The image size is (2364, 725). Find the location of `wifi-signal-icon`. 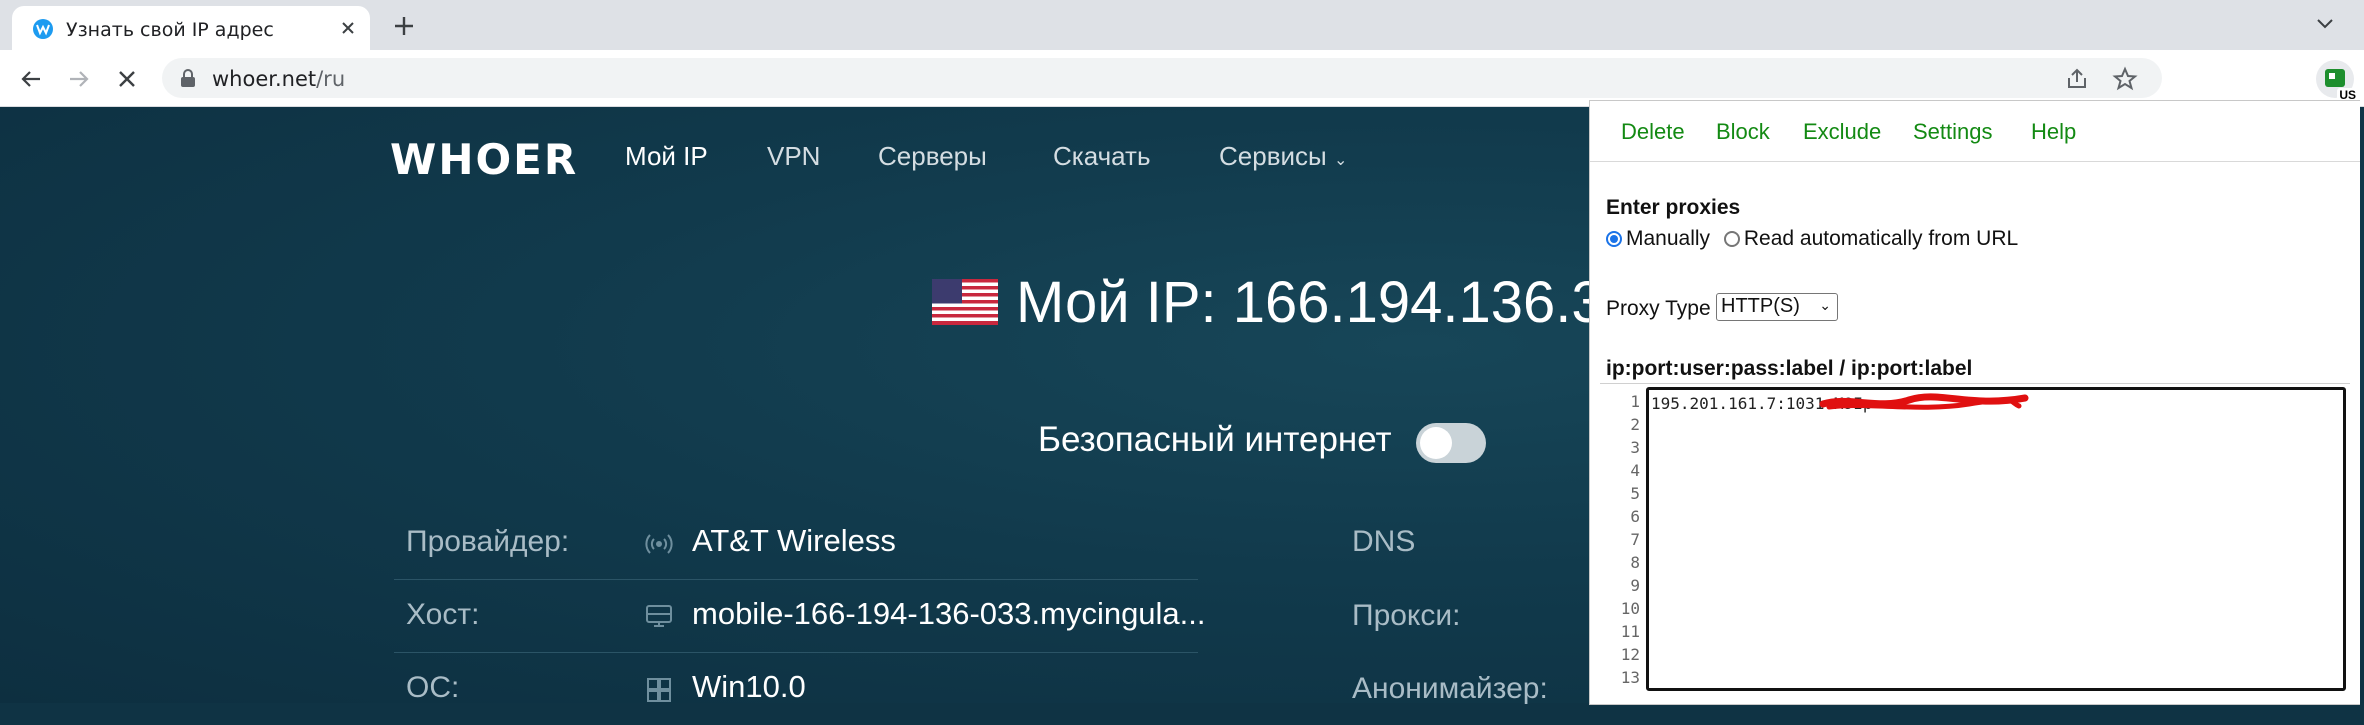

wifi-signal-icon is located at coordinates (659, 544).